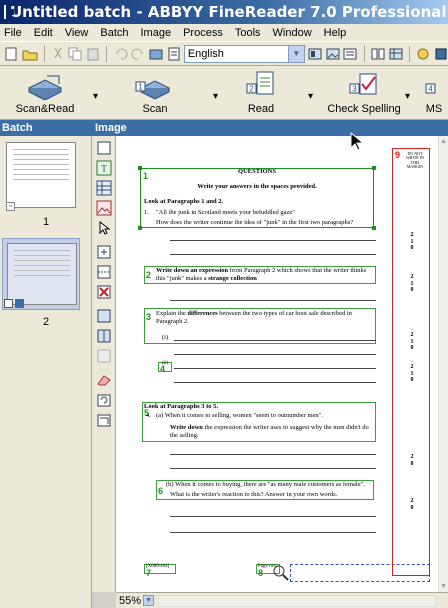 The image size is (448, 608). What do you see at coordinates (93, 54) in the screenshot?
I see `paste-icon` at bounding box center [93, 54].